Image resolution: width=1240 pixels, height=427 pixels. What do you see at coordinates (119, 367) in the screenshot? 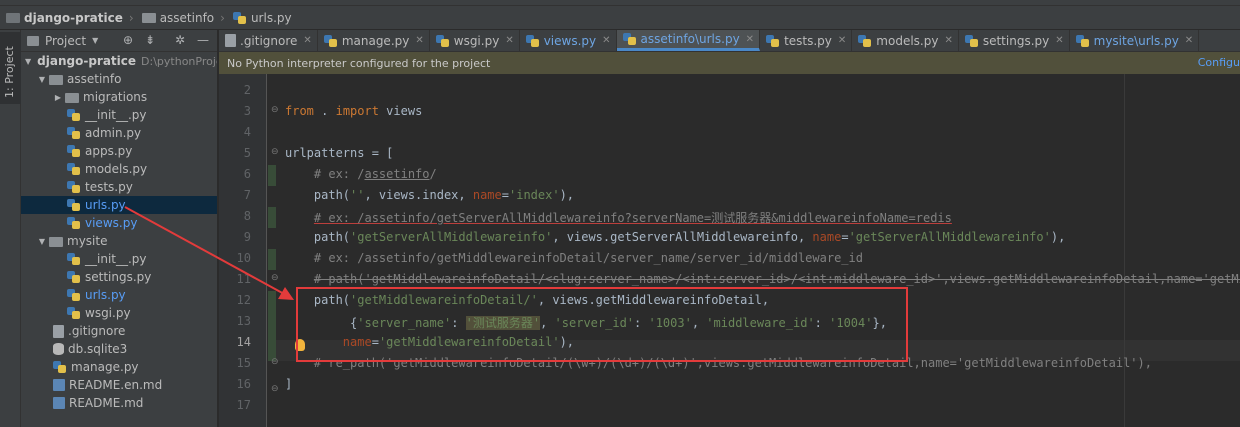
I see `tree-item-manage: manage.py` at bounding box center [119, 367].